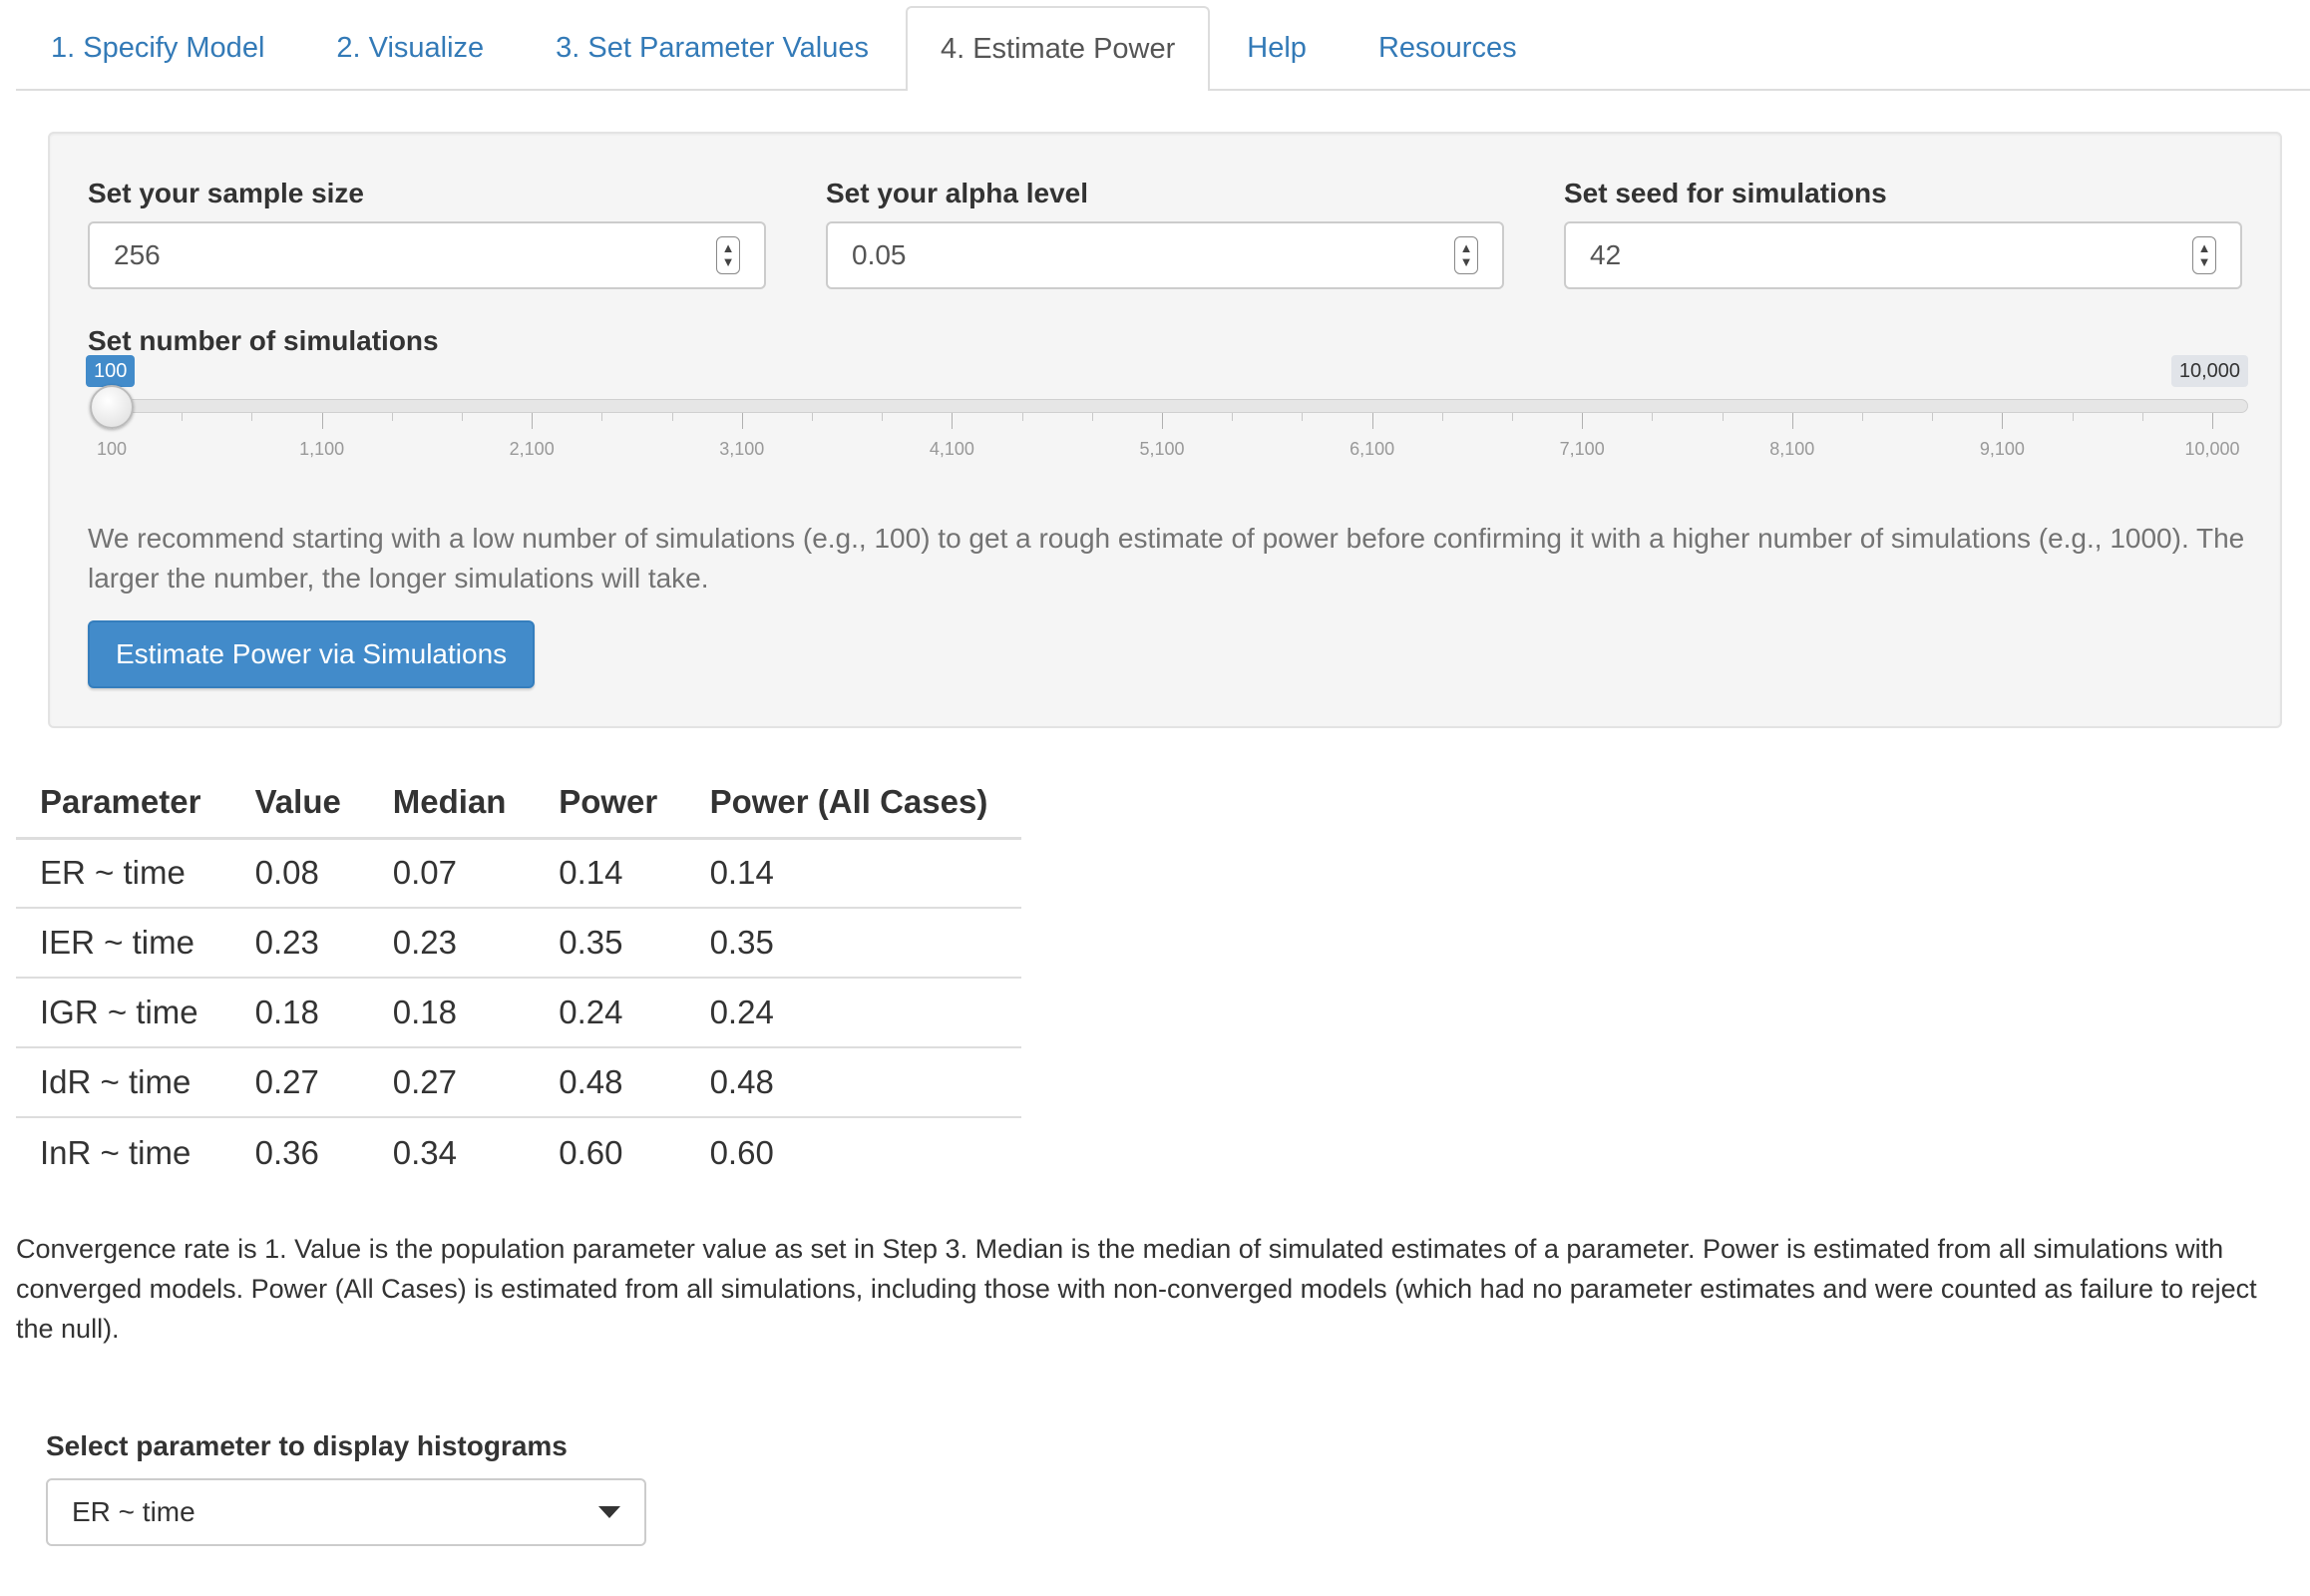 This screenshot has width=2310, height=1596. Describe the element at coordinates (286, 1152) in the screenshot. I see `table-cell: 0.36` at that location.